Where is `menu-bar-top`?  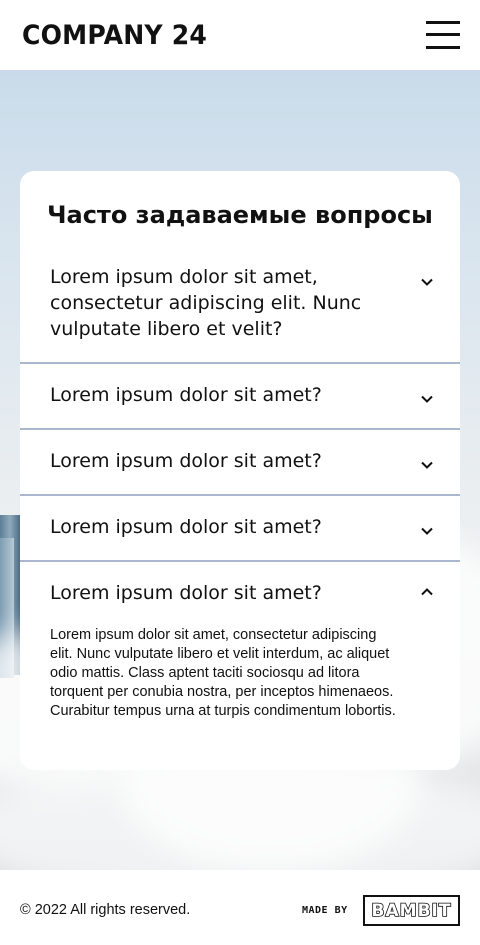
menu-bar-top is located at coordinates (443, 22).